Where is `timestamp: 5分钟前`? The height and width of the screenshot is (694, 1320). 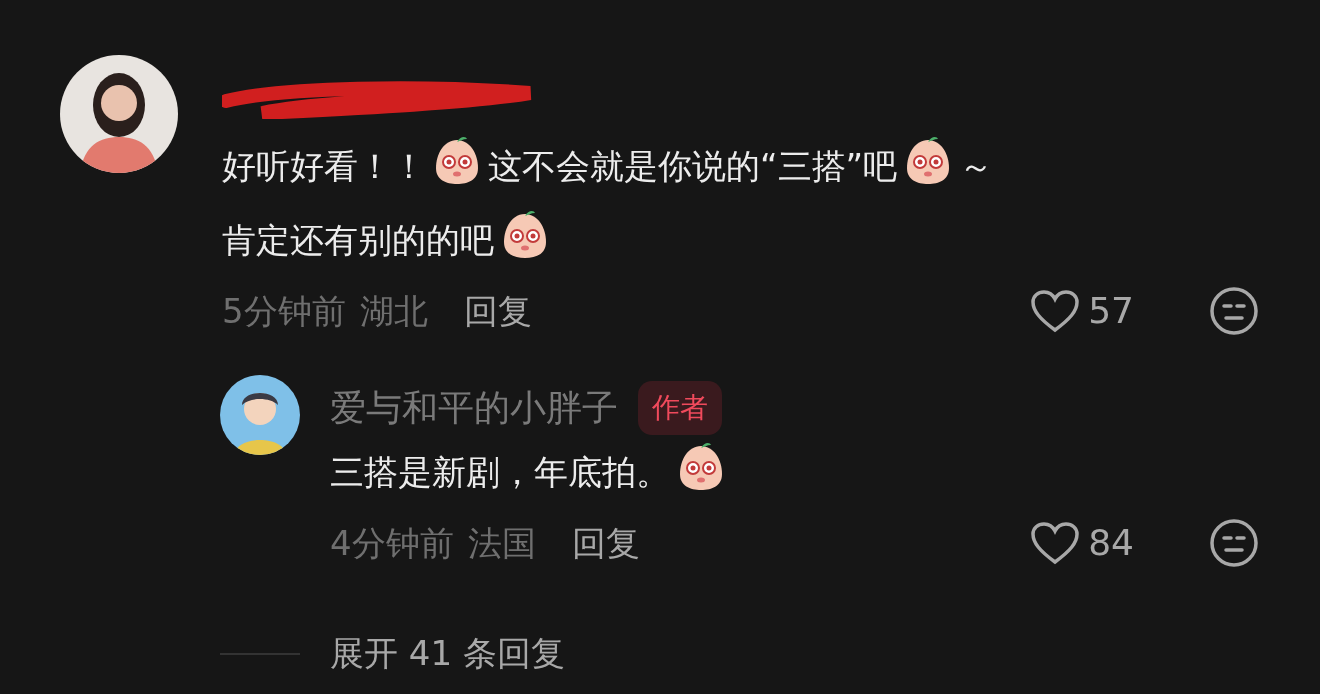
timestamp: 5分钟前 is located at coordinates (284, 311).